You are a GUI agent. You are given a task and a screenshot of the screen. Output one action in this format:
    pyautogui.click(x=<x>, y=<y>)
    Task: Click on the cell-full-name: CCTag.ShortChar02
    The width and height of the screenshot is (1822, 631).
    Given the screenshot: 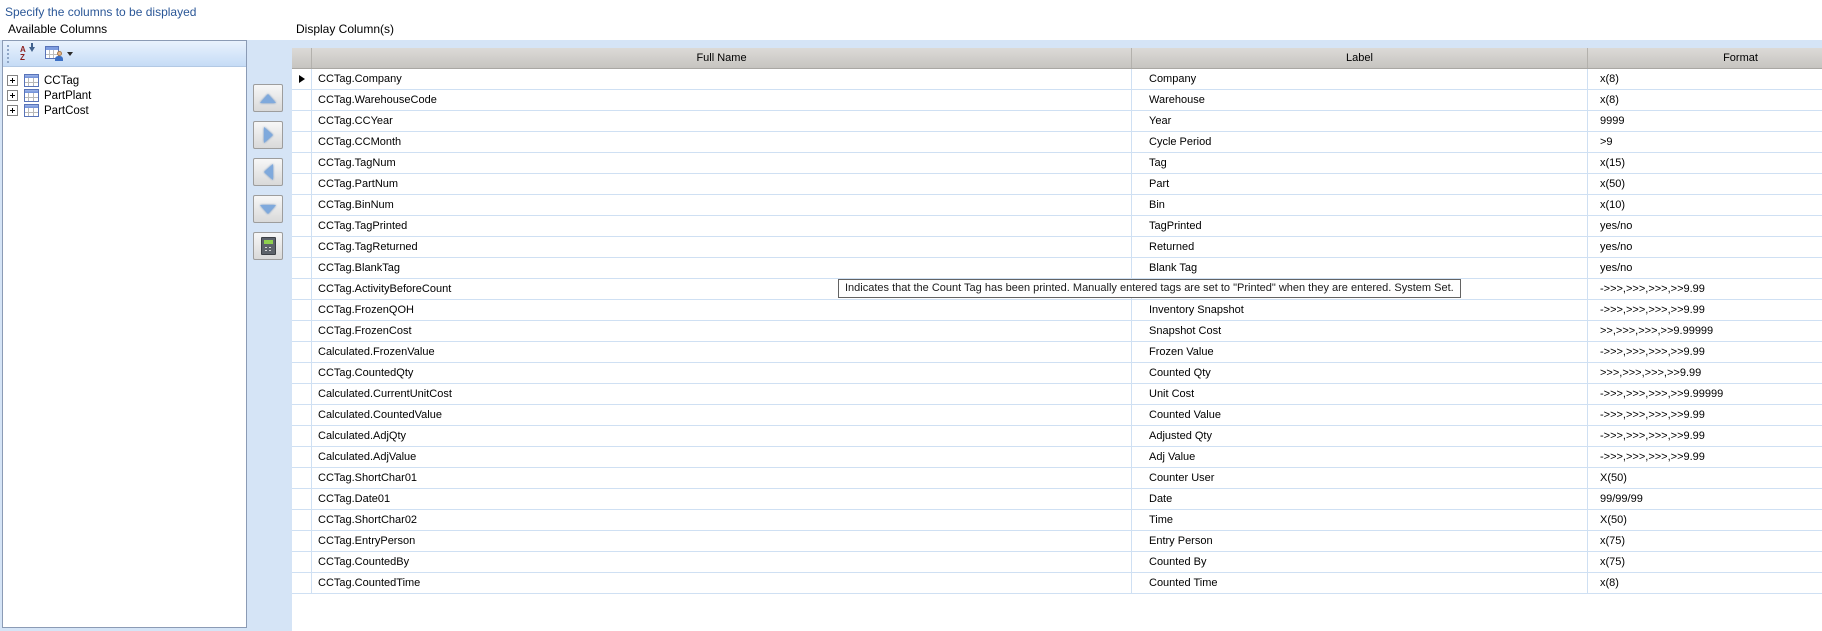 What is the action you would take?
    pyautogui.click(x=722, y=520)
    